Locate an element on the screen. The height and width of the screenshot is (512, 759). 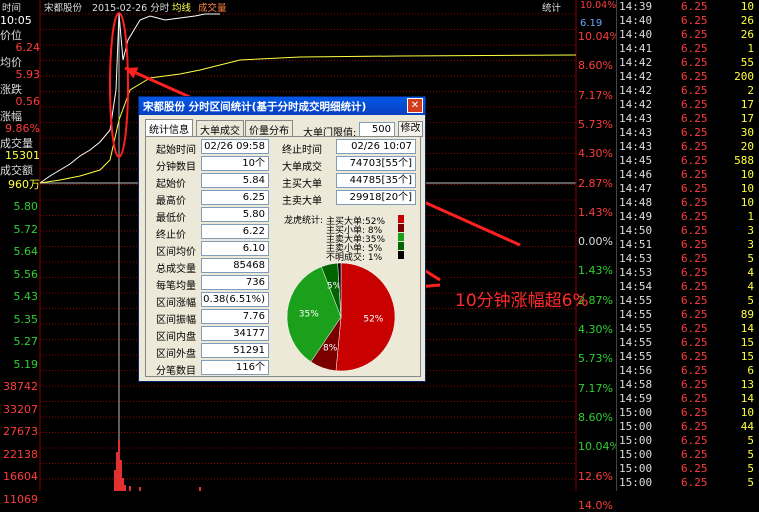
trade-time: 14:50 is located at coordinates (636, 230).